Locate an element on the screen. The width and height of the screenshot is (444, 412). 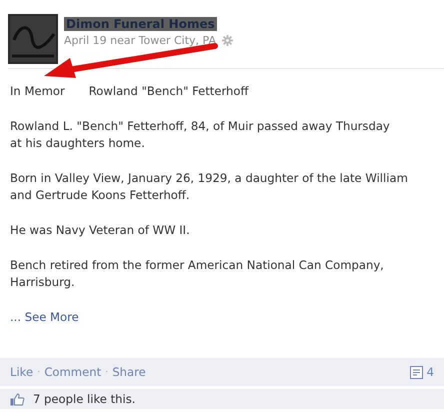
post-paragraph: Bench retired from the former American National Can Company, Harrisburg. is located at coordinates (197, 274).